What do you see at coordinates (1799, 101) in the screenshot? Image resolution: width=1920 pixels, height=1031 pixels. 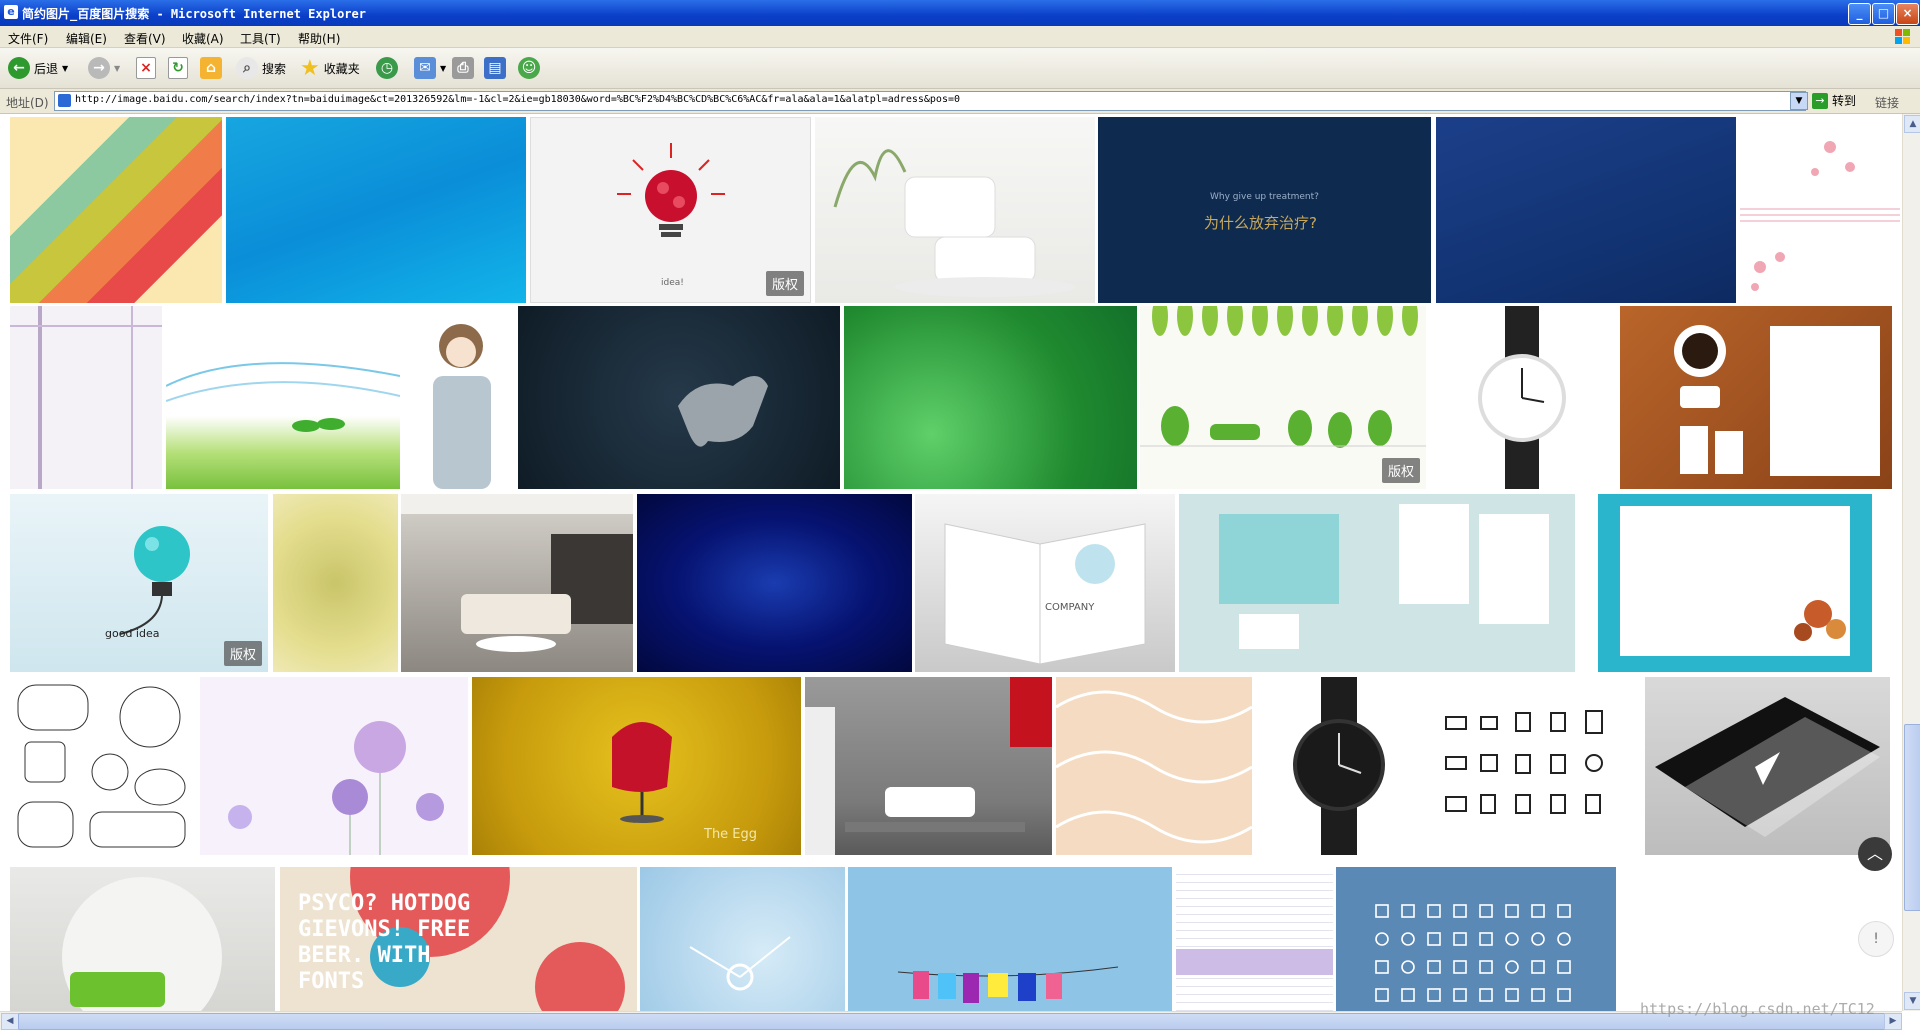 I see `address-dropdown-button: ▼` at bounding box center [1799, 101].